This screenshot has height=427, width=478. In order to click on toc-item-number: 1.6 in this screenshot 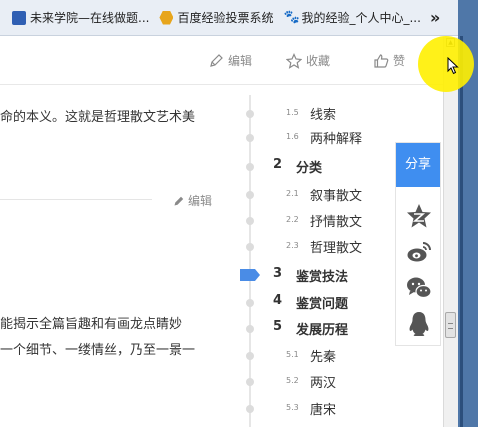, I will do `click(292, 136)`.